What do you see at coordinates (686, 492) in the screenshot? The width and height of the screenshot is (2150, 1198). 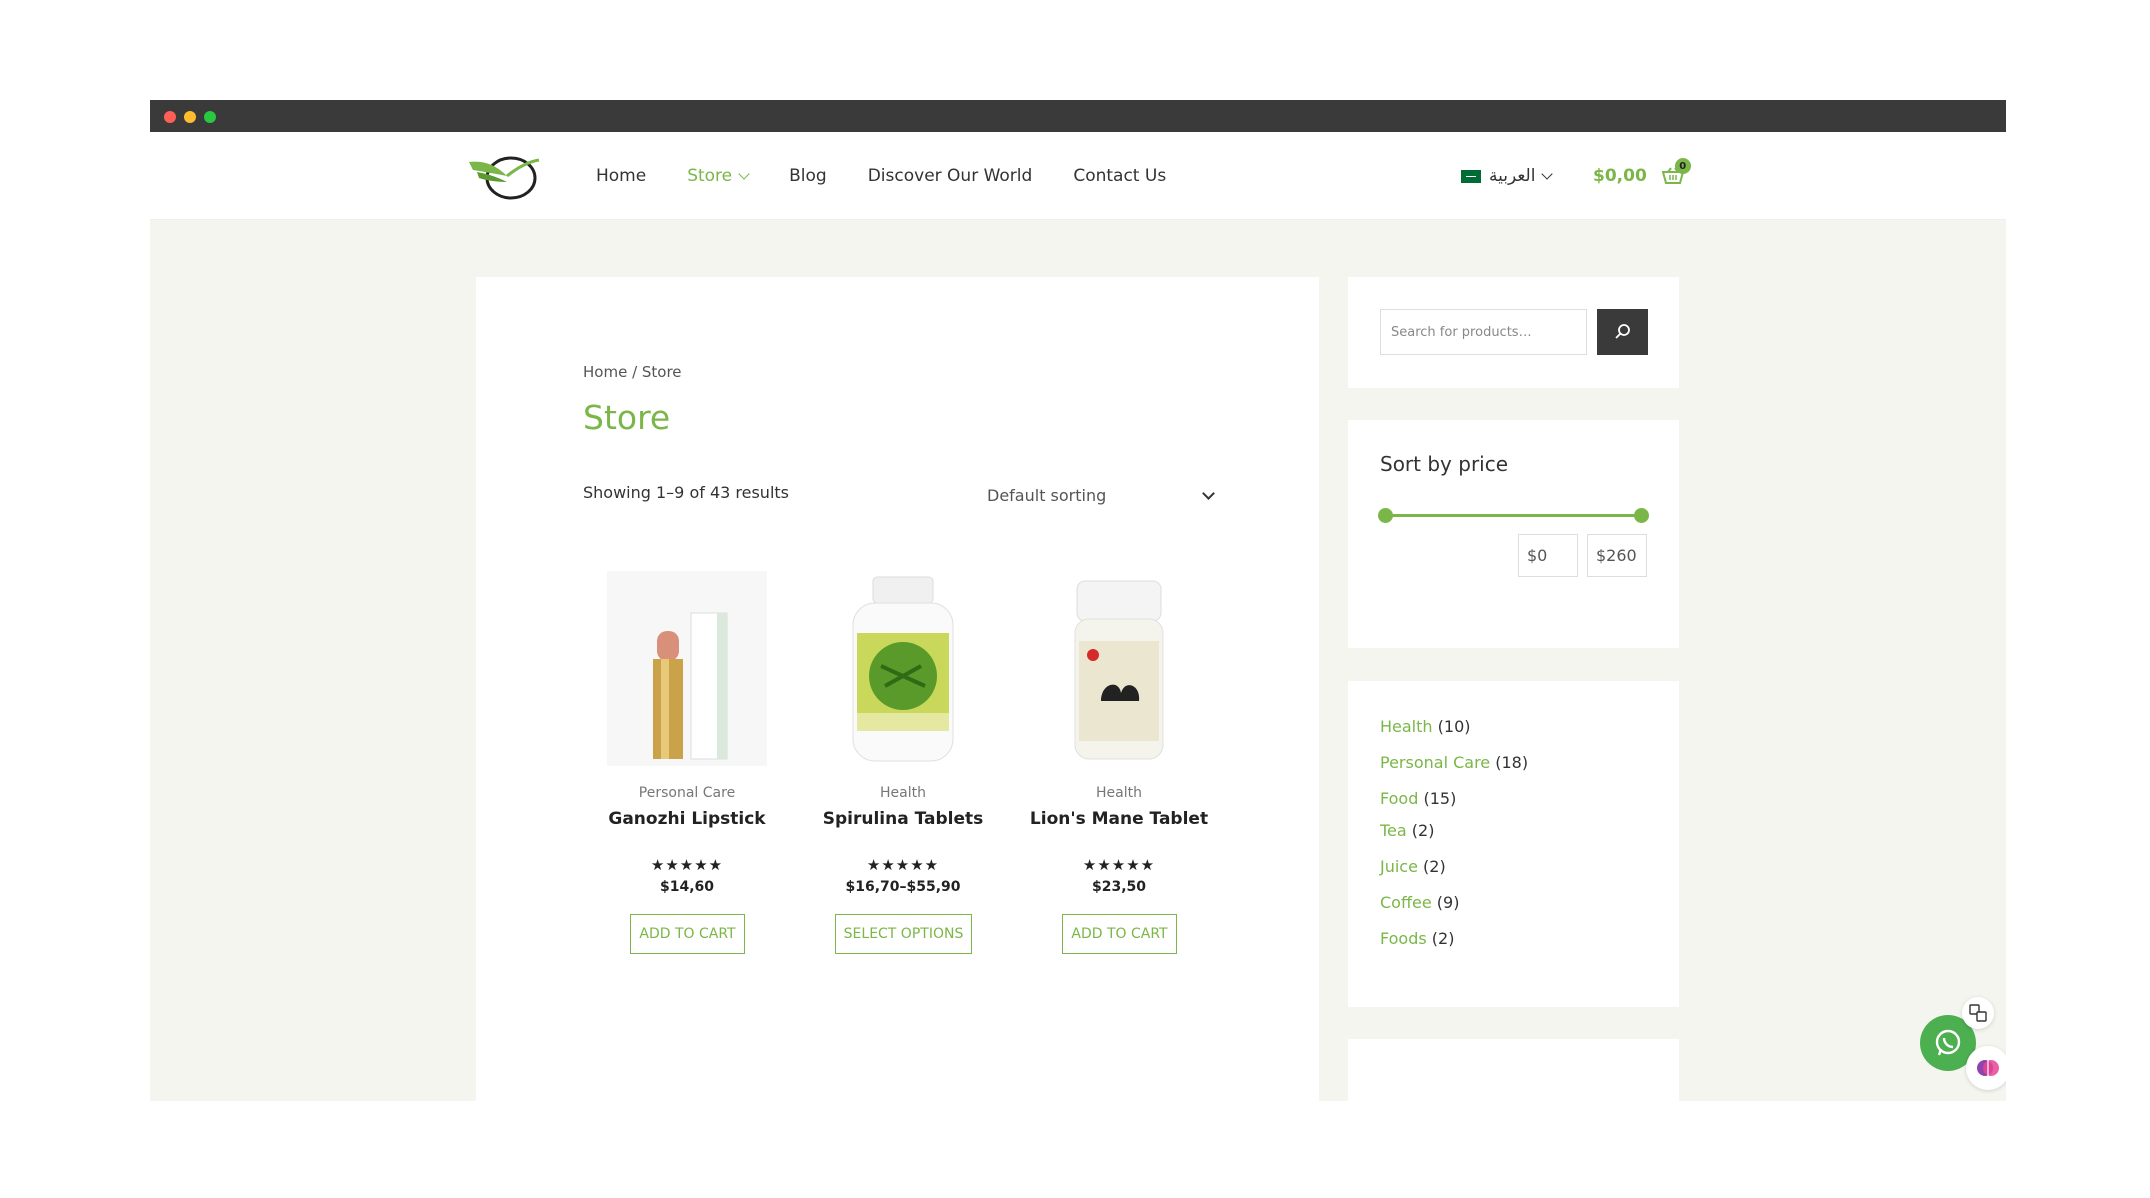 I see `result-count: Showing 1–9 of 43 results` at bounding box center [686, 492].